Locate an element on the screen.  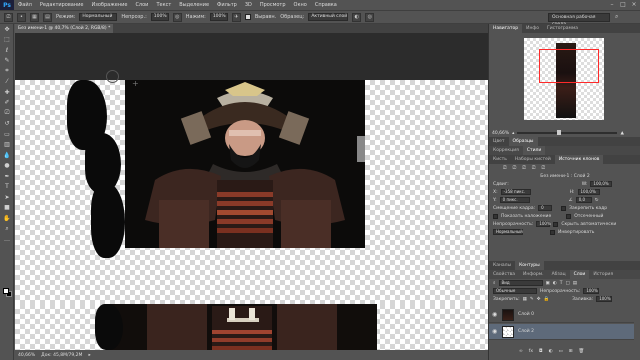
tab-paragraph: Абзац is located at coordinates (559, 274).